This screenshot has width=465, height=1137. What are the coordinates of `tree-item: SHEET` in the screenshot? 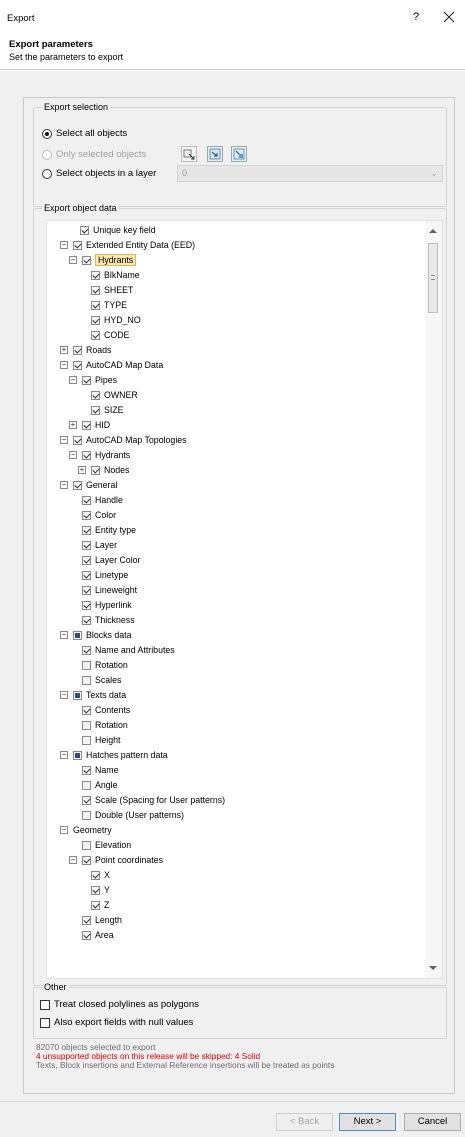 It's located at (105, 290).